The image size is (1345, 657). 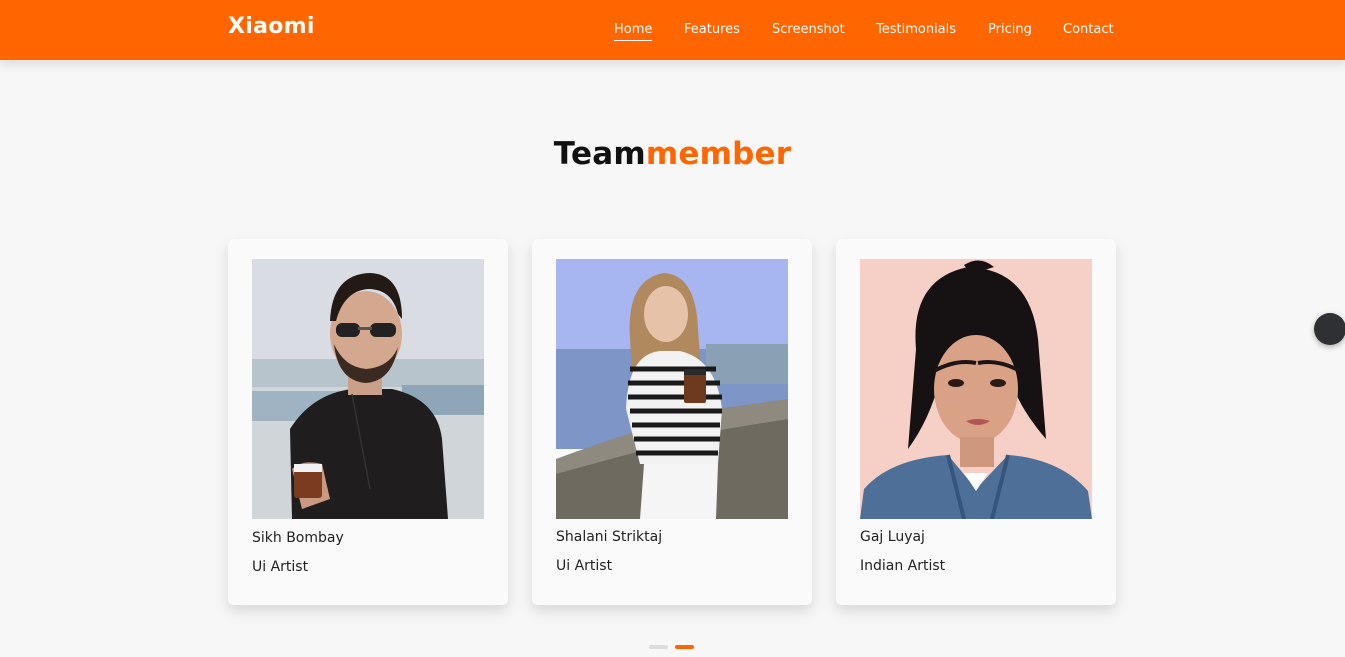 What do you see at coordinates (1010, 31) in the screenshot?
I see `nav-link-pricing: Pricing` at bounding box center [1010, 31].